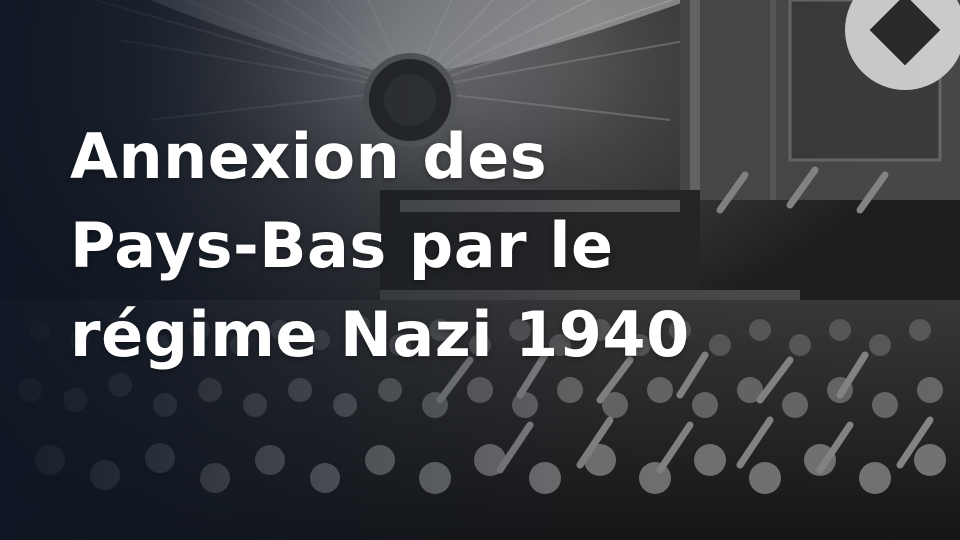 This screenshot has height=540, width=960. I want to click on title-line-3: régime Nazi 1940, so click(380, 334).